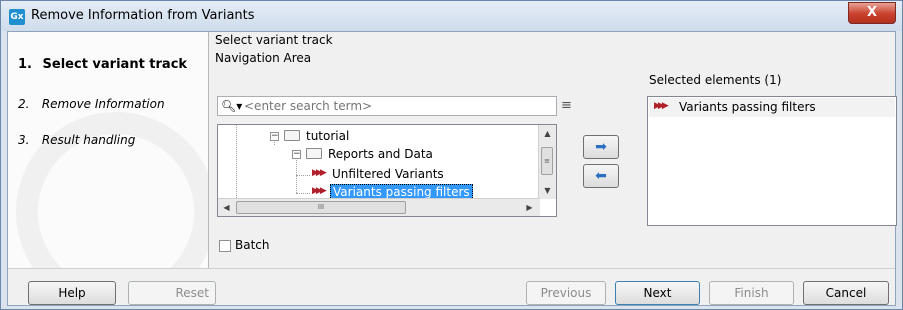 Image resolution: width=903 pixels, height=310 pixels. Describe the element at coordinates (772, 161) in the screenshot. I see `selected-elements-list: ▶▶▶ Variants passing filters` at that location.